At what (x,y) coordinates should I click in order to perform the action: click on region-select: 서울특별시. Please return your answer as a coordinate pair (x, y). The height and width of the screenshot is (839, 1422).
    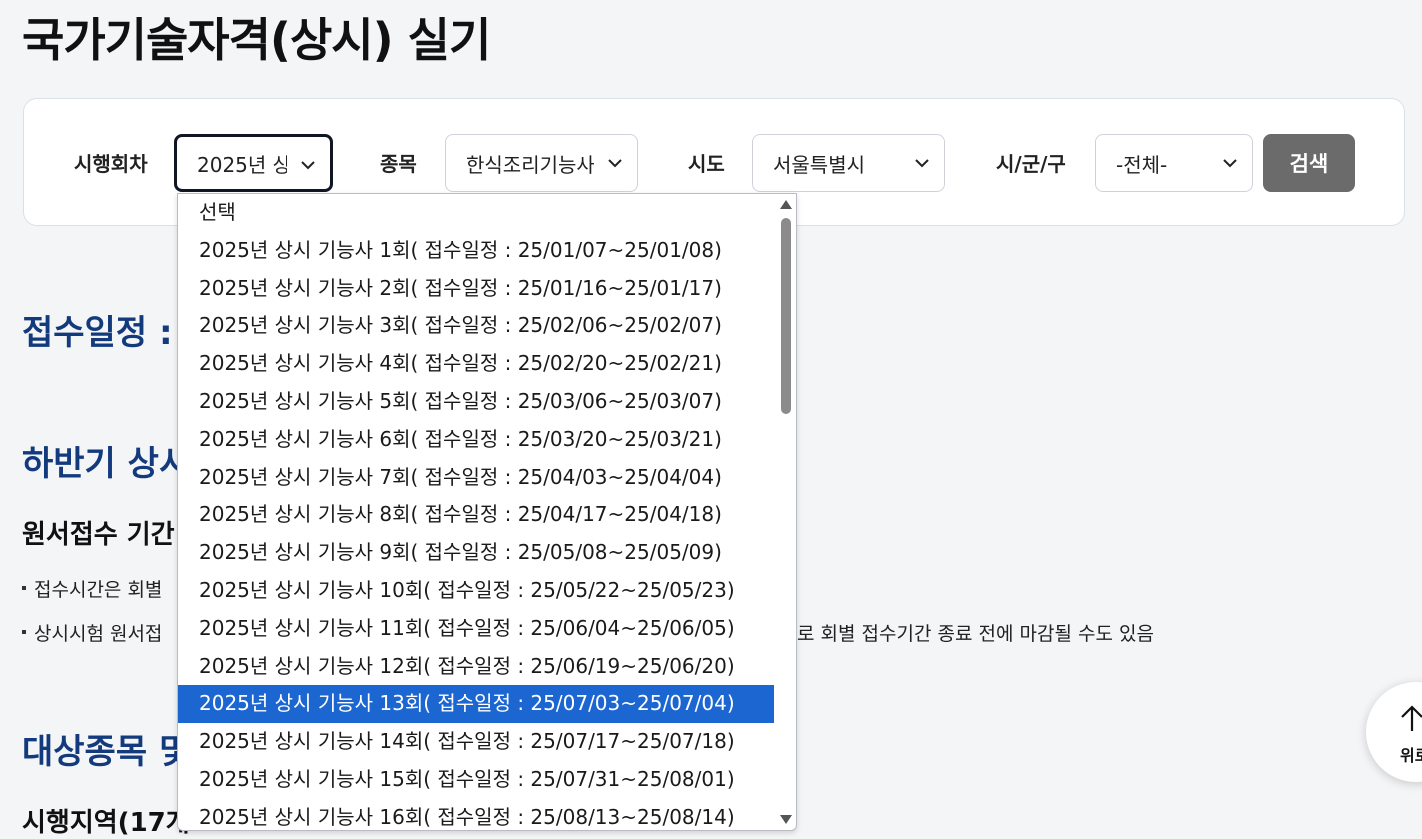
    Looking at the image, I should click on (848, 163).